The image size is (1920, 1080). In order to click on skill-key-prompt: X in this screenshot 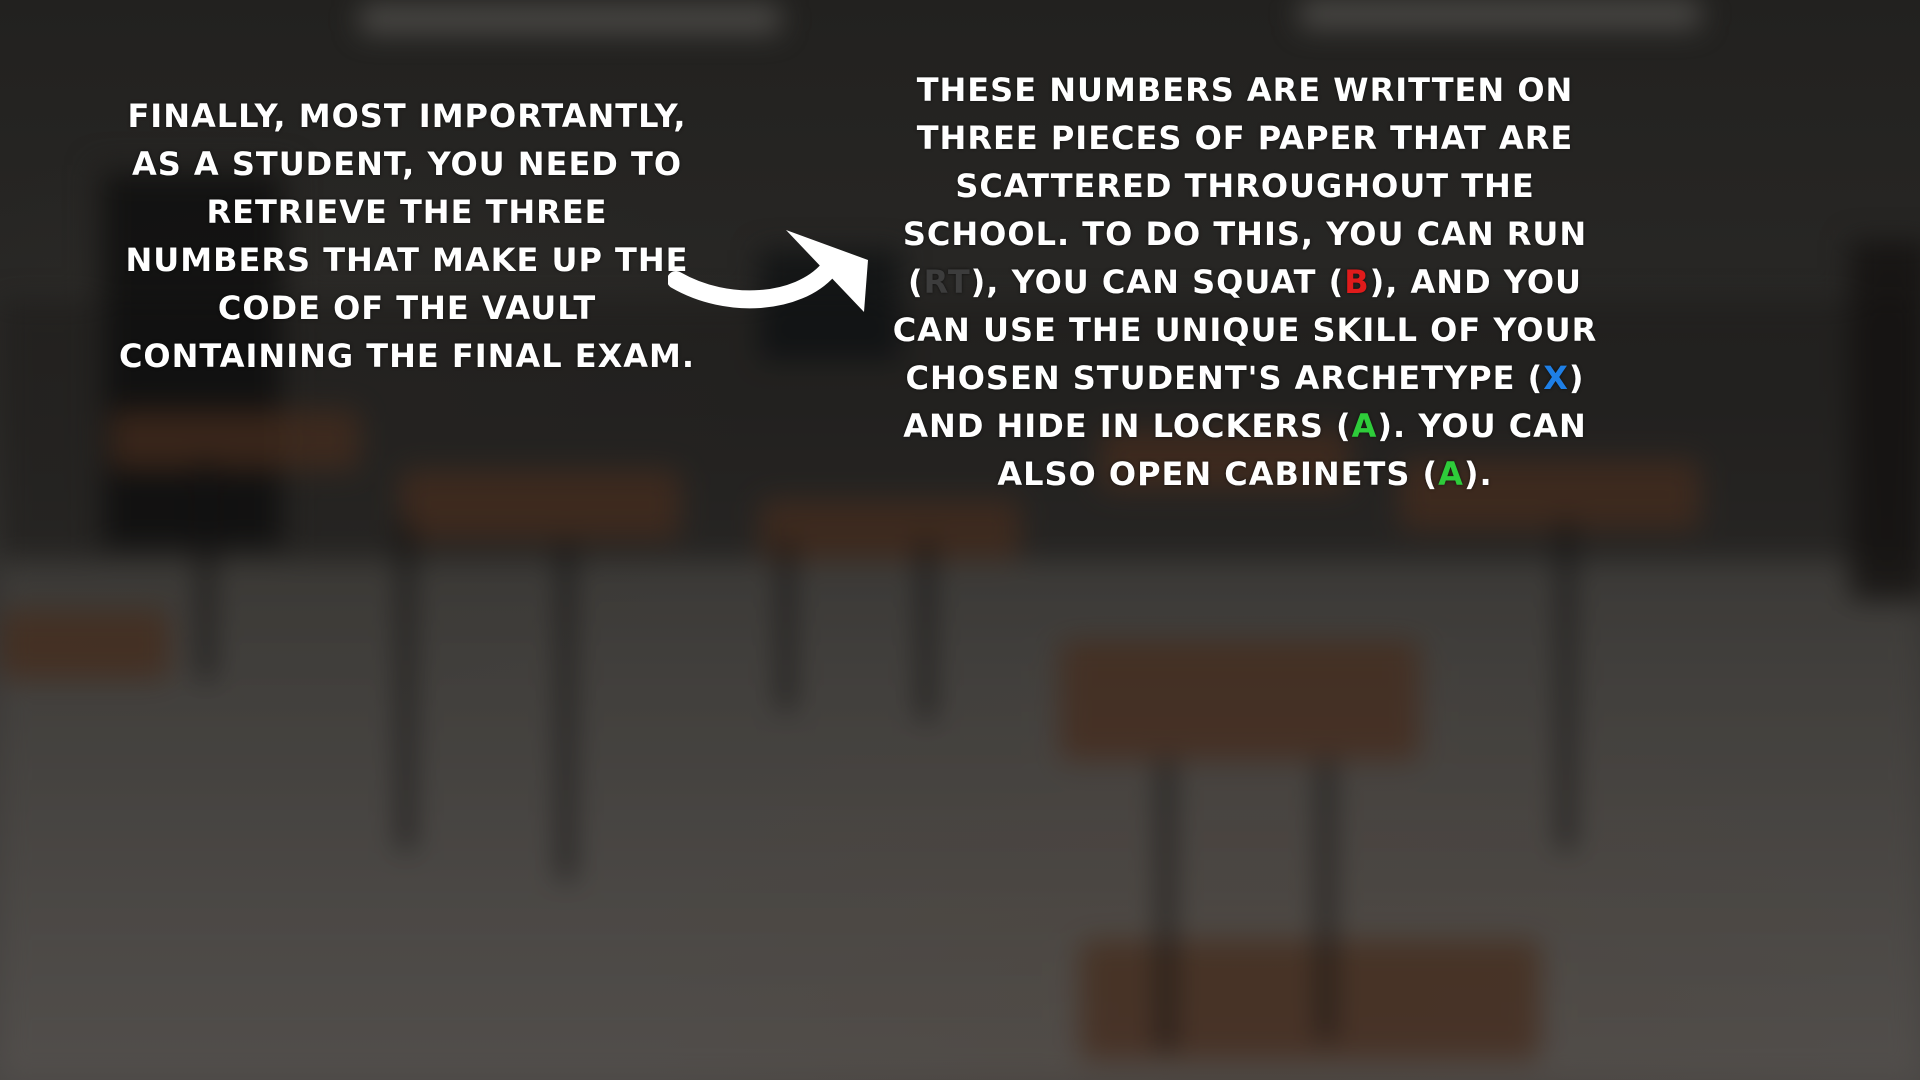, I will do `click(1556, 378)`.